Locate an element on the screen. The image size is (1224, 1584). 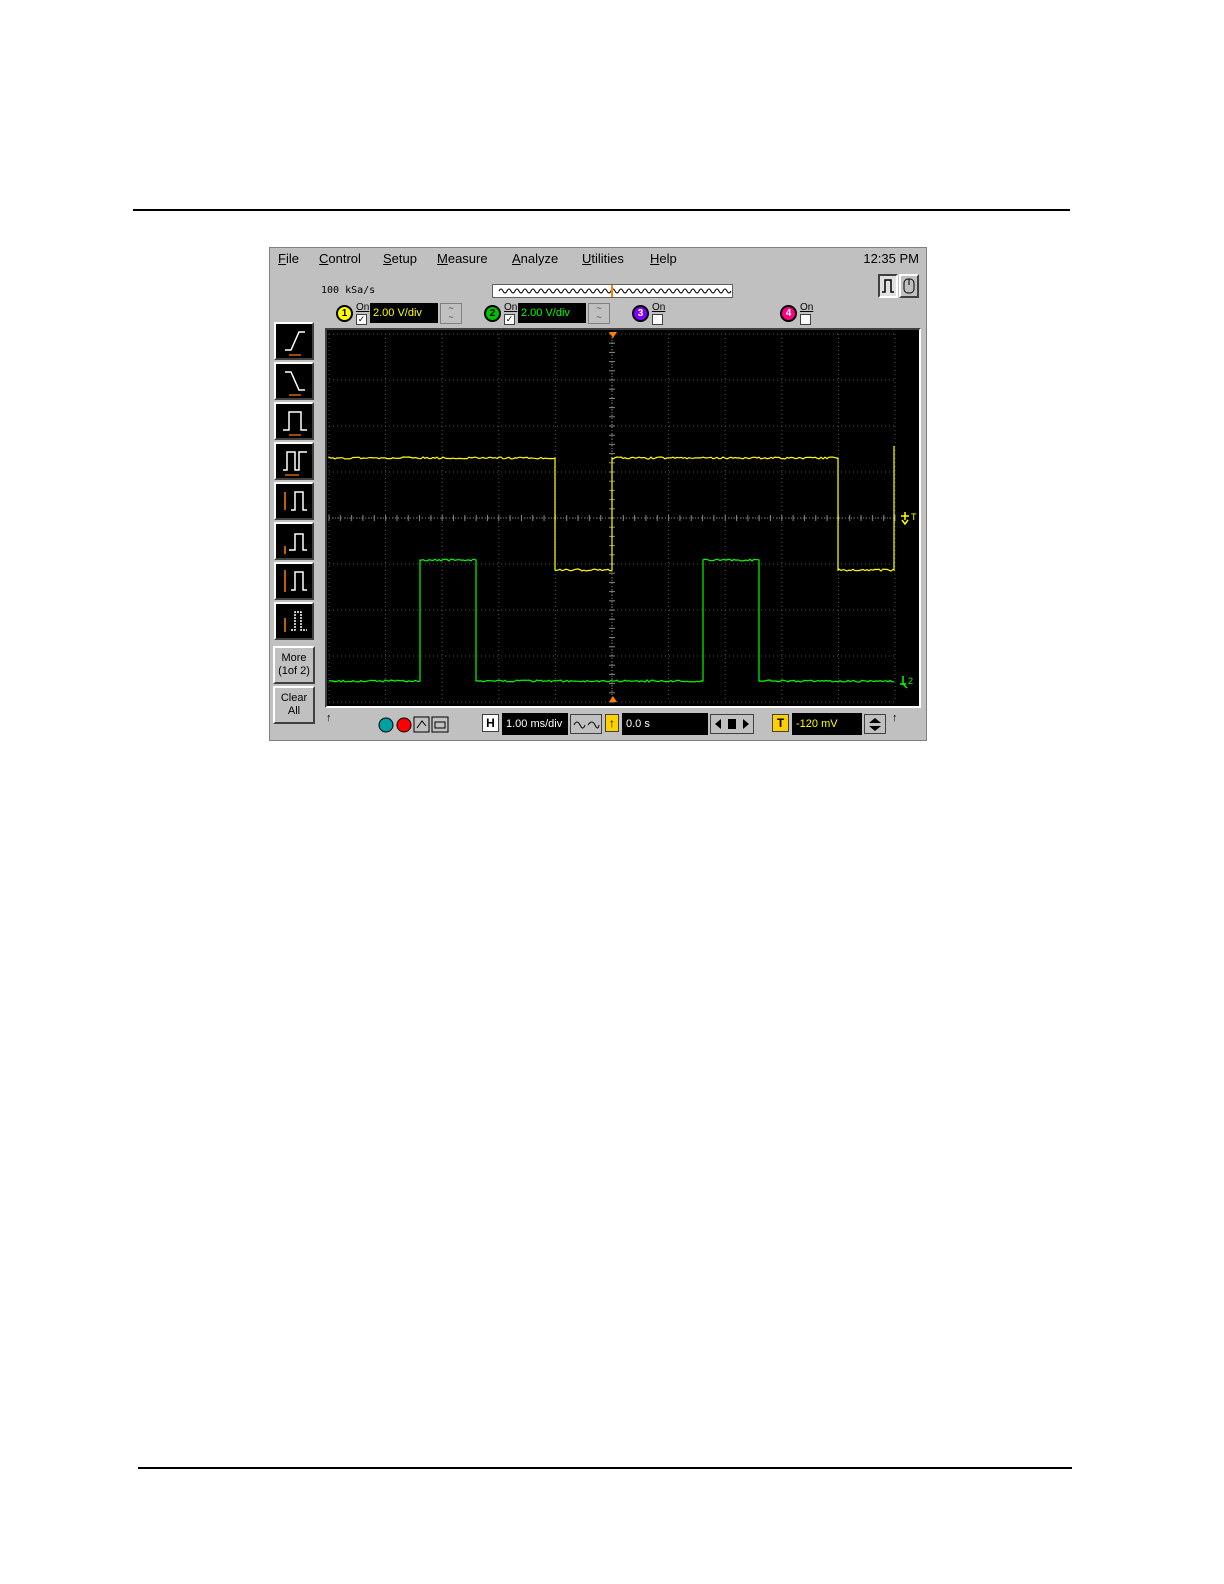
channel-1-on-label: On is located at coordinates (362, 307).